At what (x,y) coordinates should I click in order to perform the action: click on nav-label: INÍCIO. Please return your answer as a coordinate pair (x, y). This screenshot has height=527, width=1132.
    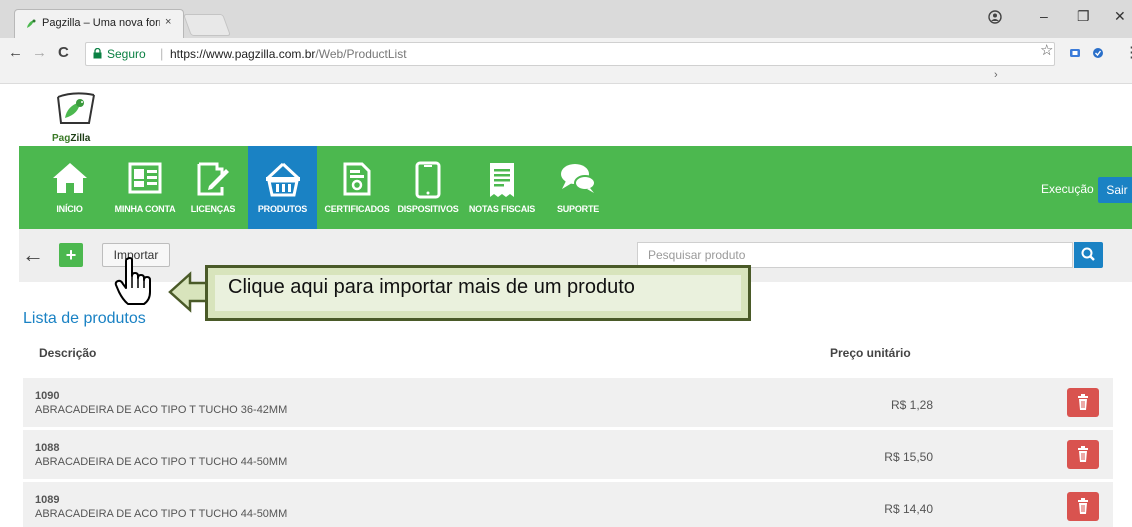
    Looking at the image, I should click on (69, 209).